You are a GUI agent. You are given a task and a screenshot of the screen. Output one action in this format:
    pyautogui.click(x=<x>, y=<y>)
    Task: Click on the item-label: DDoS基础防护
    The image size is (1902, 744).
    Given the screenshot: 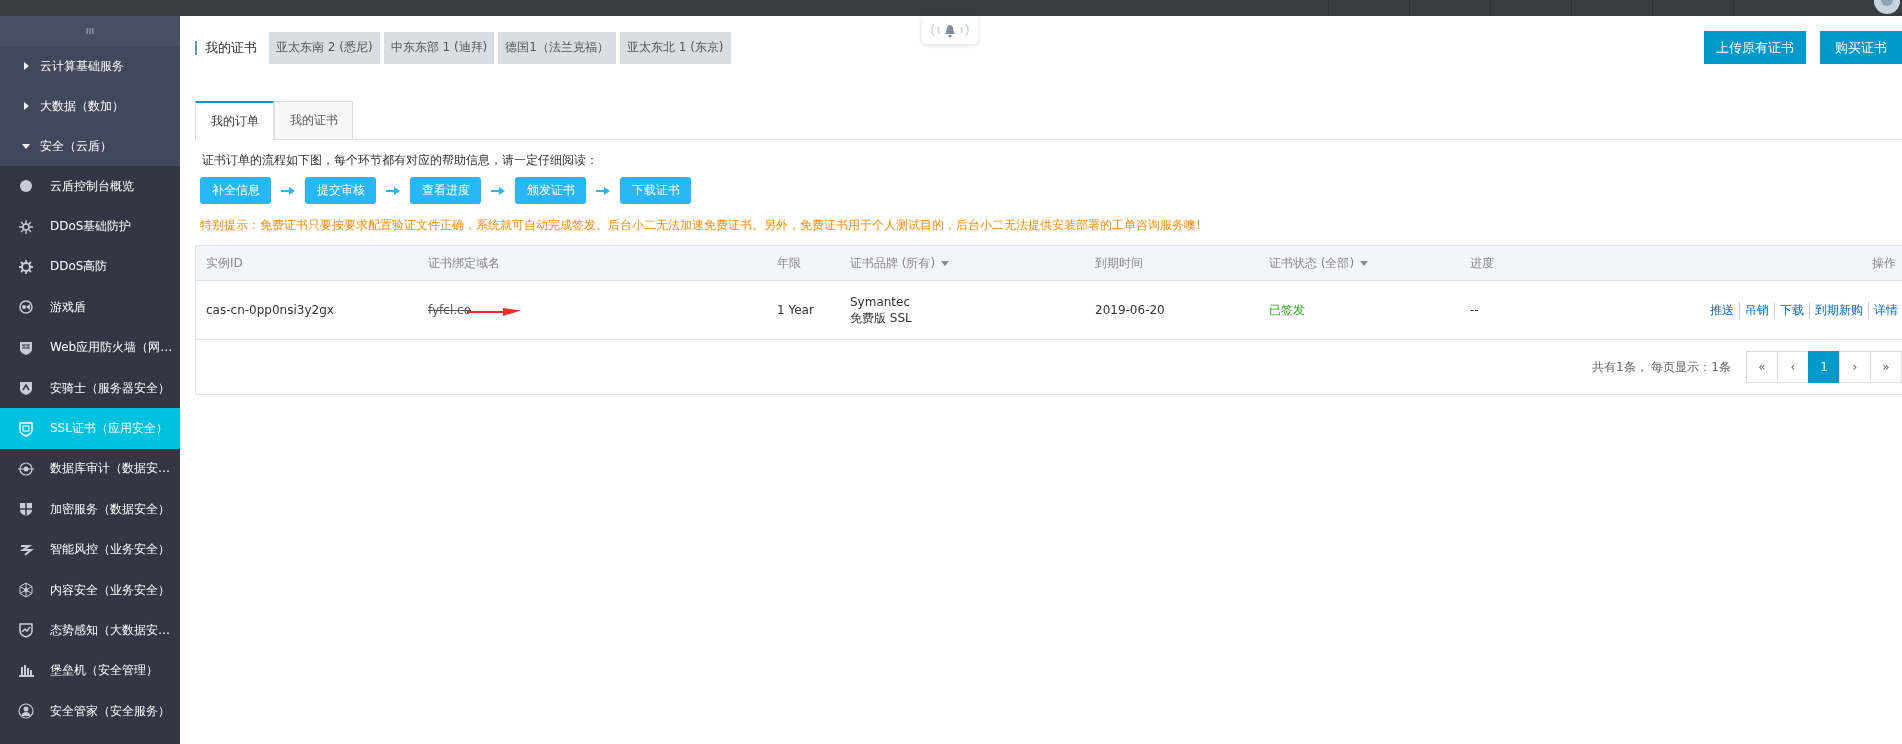 What is the action you would take?
    pyautogui.click(x=91, y=227)
    